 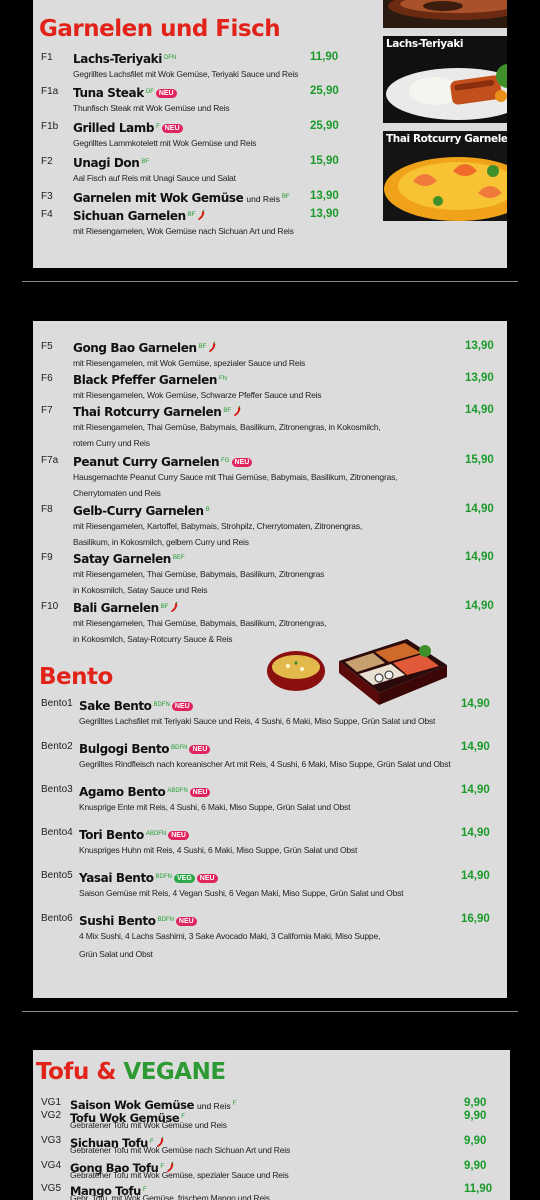 What do you see at coordinates (129, 216) in the screenshot?
I see `item-name: Sichuan Garnelen` at bounding box center [129, 216].